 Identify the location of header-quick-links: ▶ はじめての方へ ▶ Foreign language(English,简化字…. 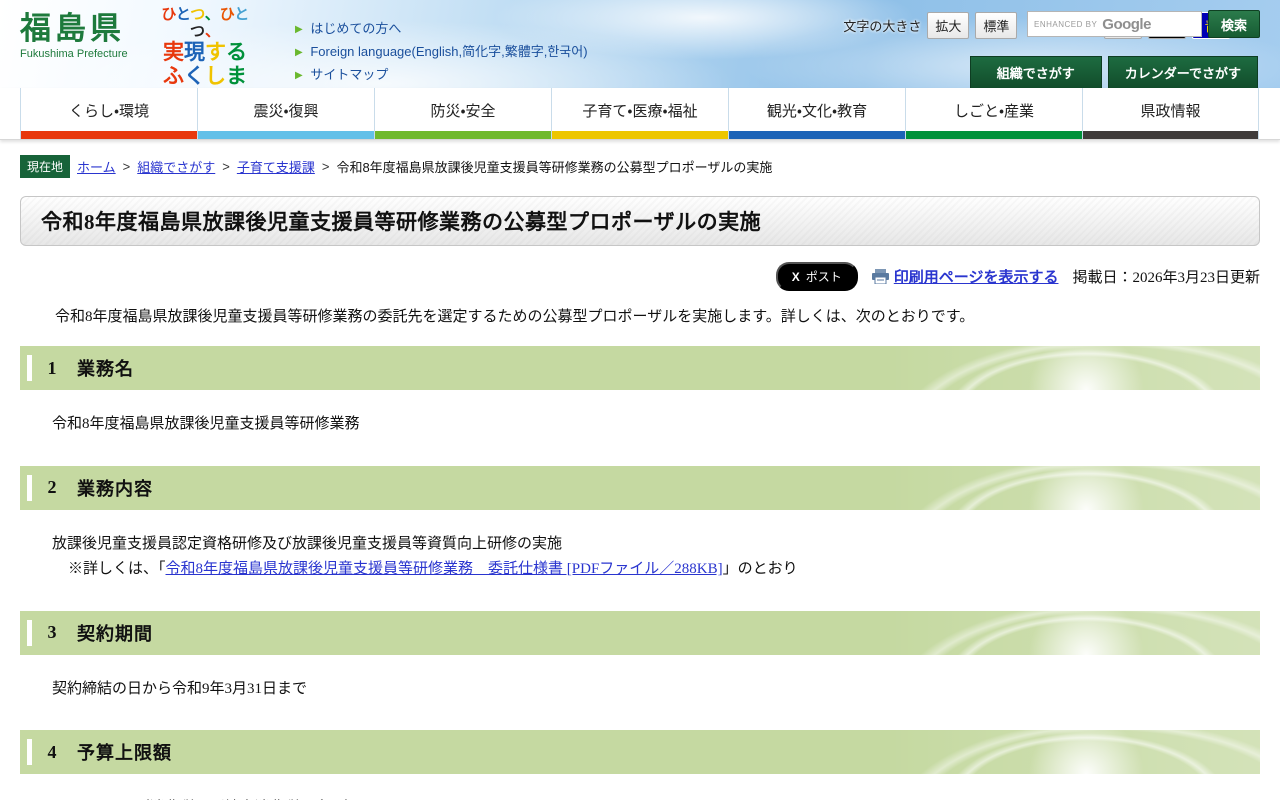
(441, 52).